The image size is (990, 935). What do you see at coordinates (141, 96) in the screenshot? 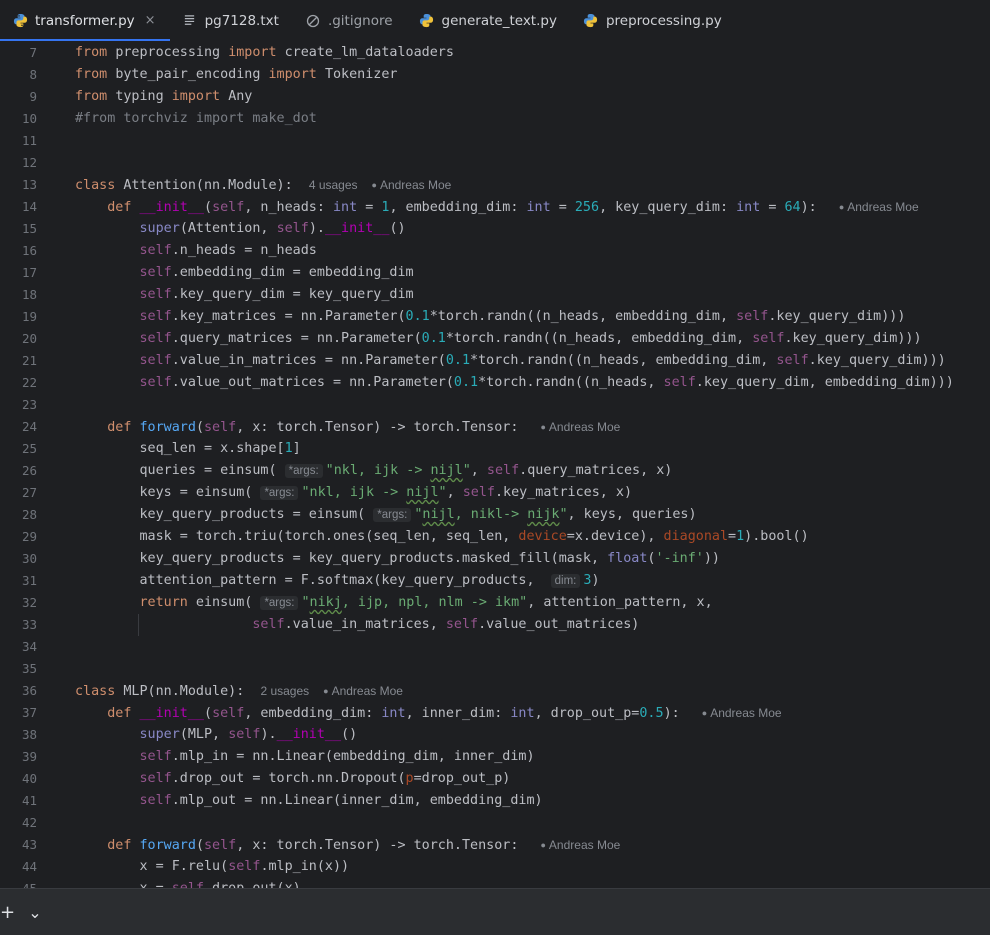
I see `code-line: 9 from typing import Any` at bounding box center [141, 96].